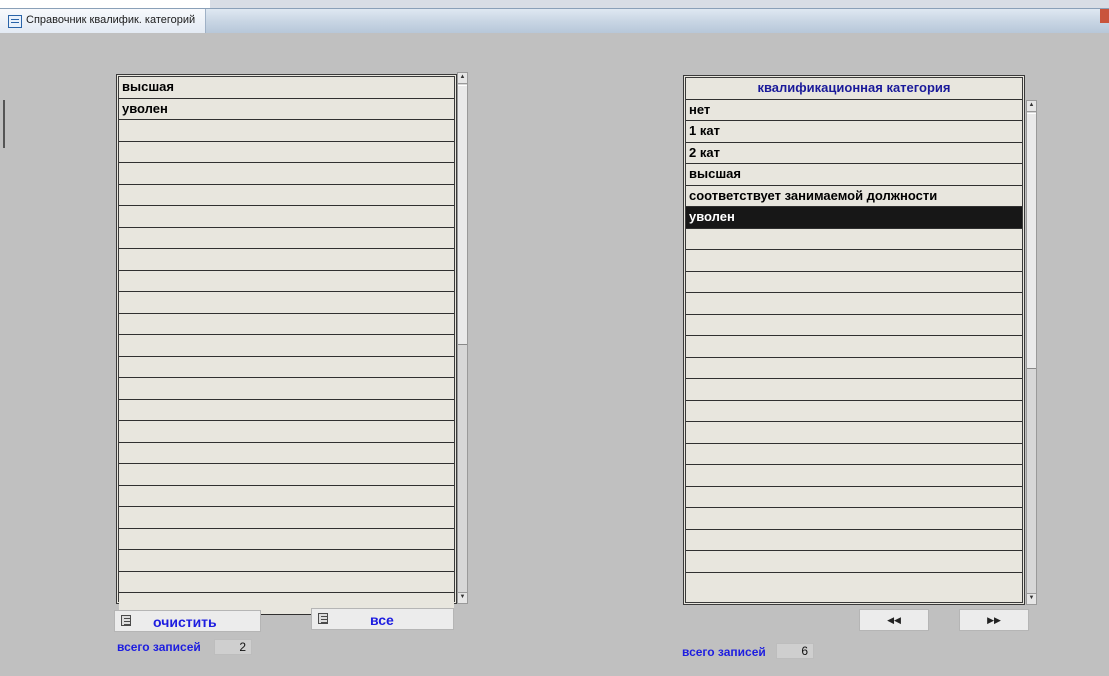 The width and height of the screenshot is (1109, 676). What do you see at coordinates (233, 647) in the screenshot?
I see `left-count-value: 2` at bounding box center [233, 647].